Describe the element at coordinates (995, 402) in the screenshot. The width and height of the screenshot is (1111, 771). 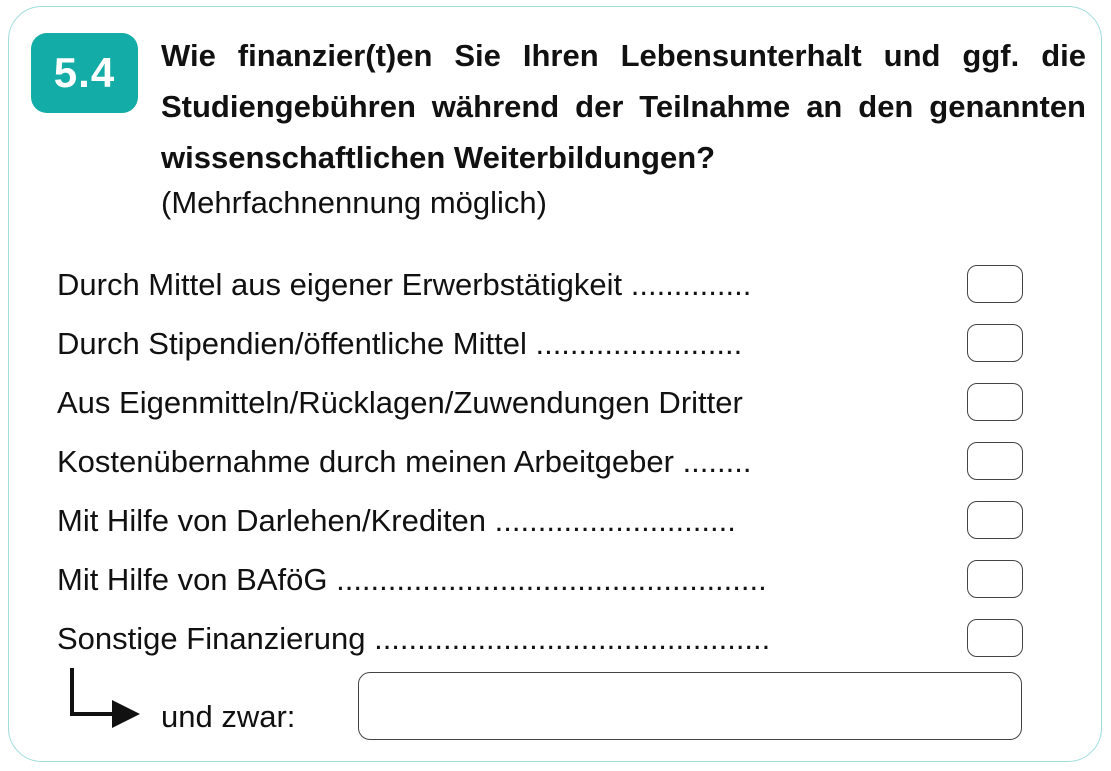
I see `checkbox-eigenmittel` at that location.